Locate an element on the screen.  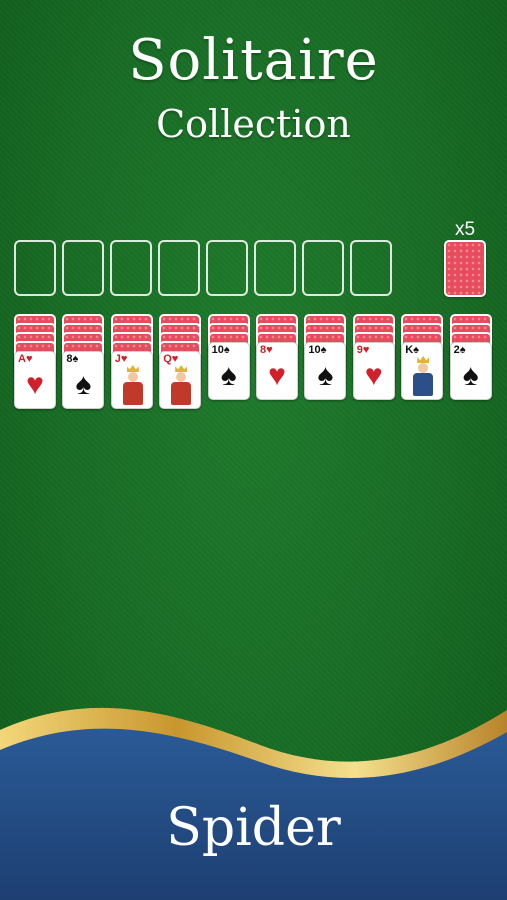
card-rank: K♠ is located at coordinates (412, 350).